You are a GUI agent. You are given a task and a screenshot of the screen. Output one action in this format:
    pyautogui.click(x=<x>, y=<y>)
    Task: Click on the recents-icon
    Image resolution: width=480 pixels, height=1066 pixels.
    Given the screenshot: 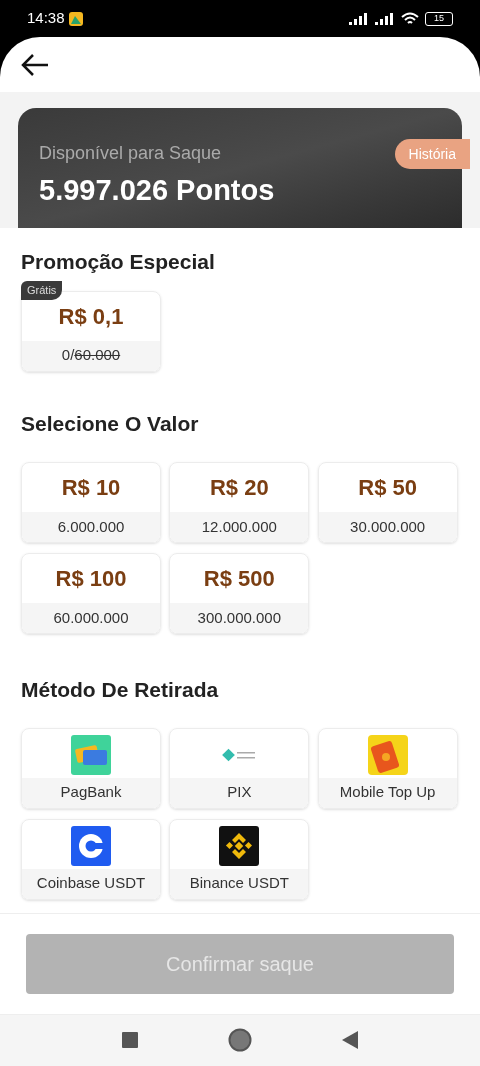 What is the action you would take?
    pyautogui.click(x=130, y=1040)
    